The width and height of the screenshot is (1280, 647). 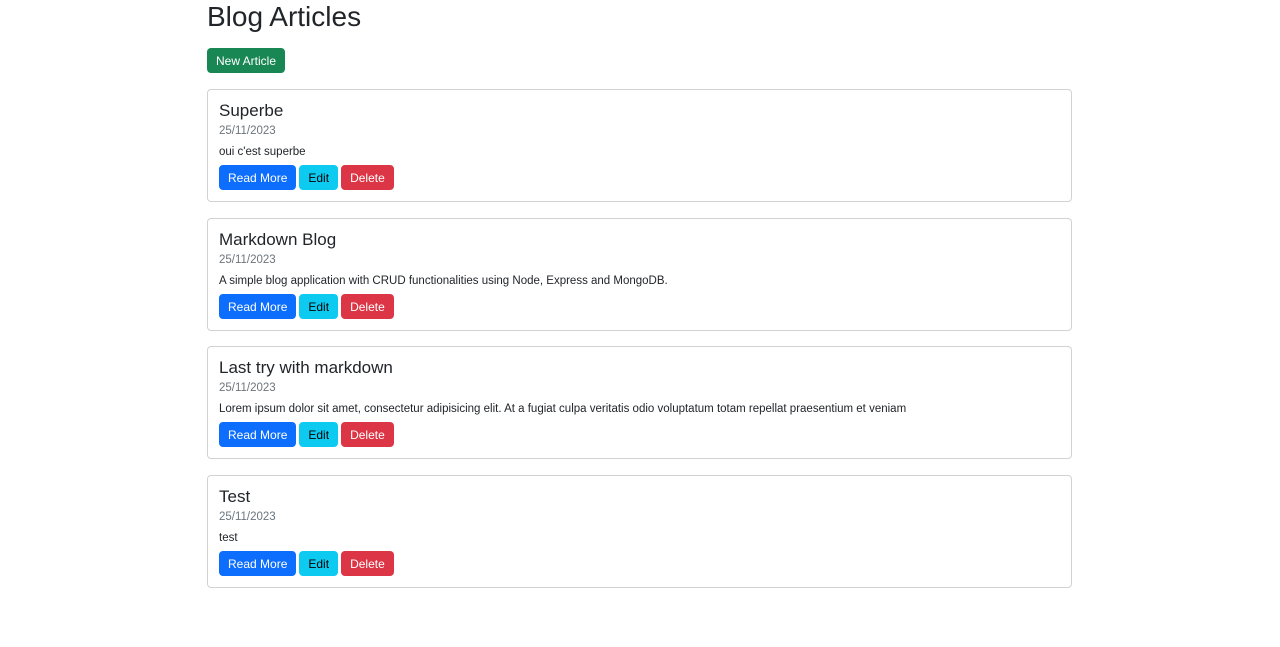 I want to click on article-description: oui c'est superbe, so click(x=262, y=152).